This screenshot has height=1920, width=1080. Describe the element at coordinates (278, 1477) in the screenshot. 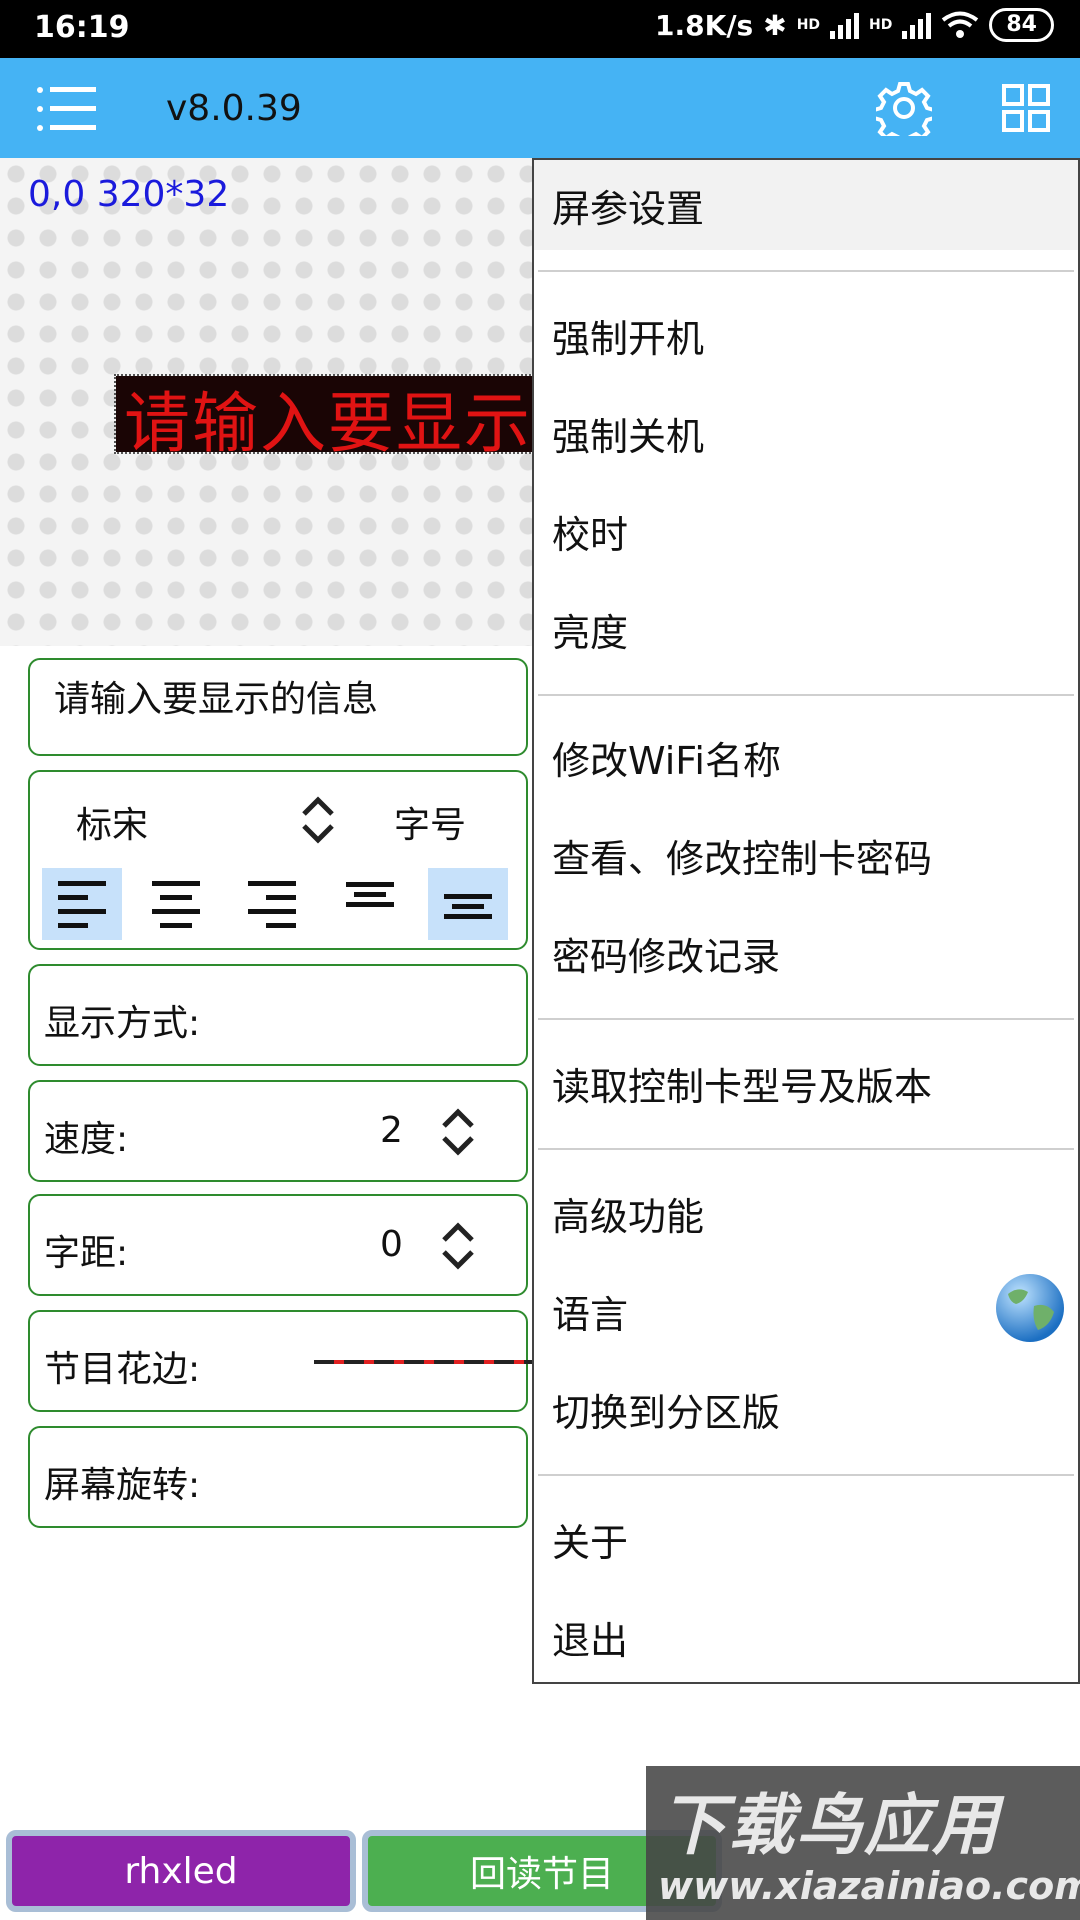

I see `rotation-card: 屏幕旋转:` at that location.